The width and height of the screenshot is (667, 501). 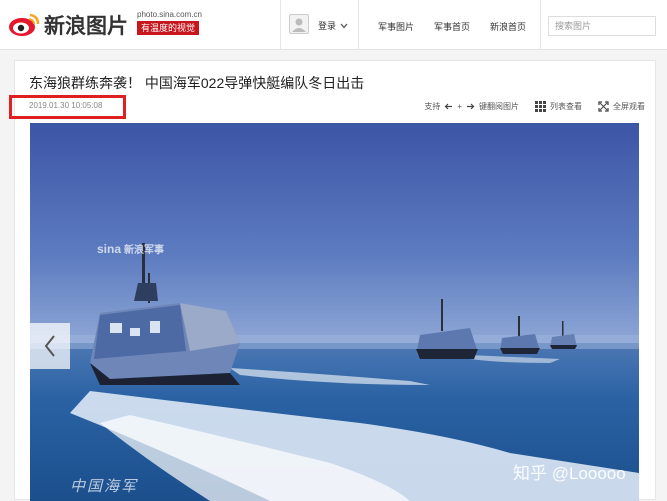 What do you see at coordinates (526, 106) in the screenshot?
I see `toolbar: 支持 + 键翻阅图片 列表查看 全屏观看` at bounding box center [526, 106].